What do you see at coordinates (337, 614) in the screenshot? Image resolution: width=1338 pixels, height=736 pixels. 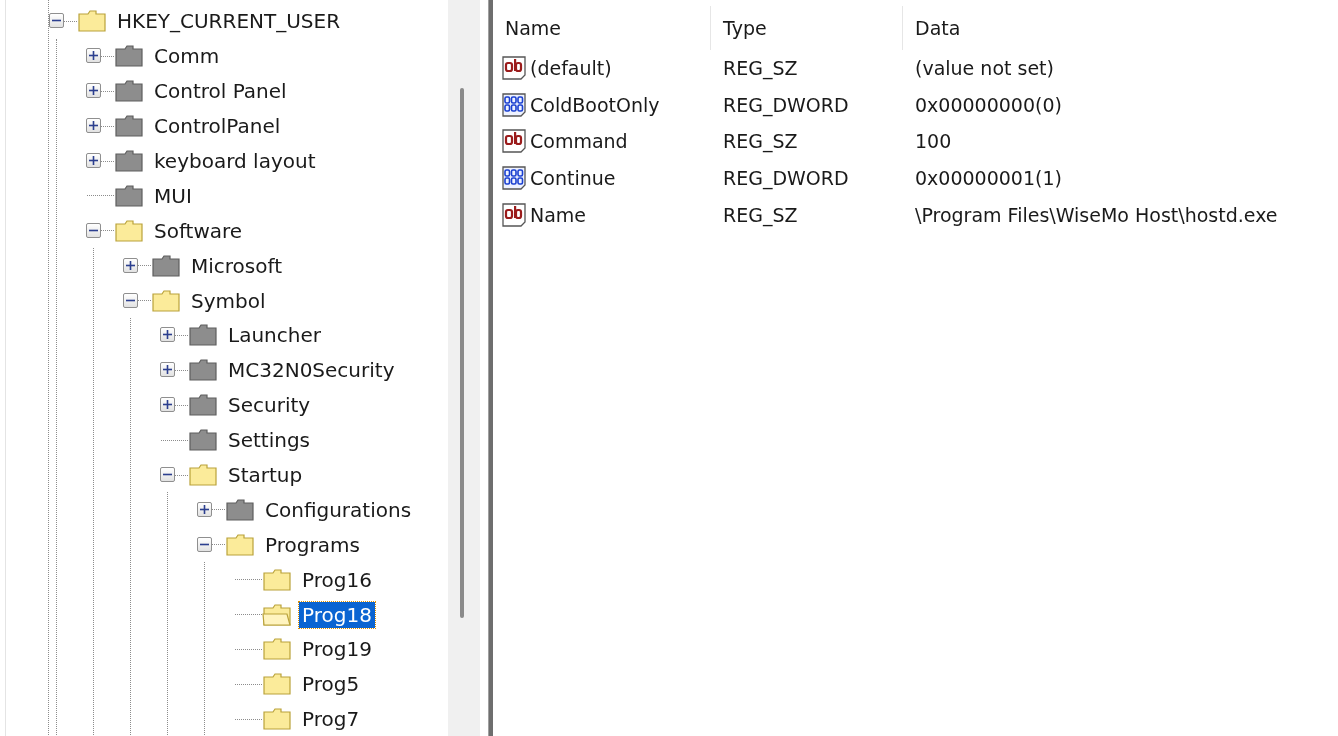 I see `tree-item: Prog18` at bounding box center [337, 614].